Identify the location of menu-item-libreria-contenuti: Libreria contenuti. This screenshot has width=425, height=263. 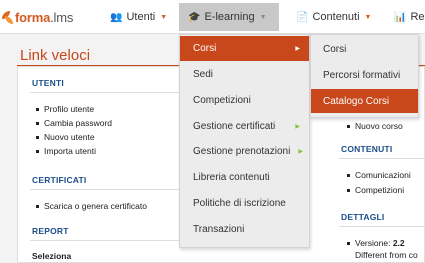
(244, 177).